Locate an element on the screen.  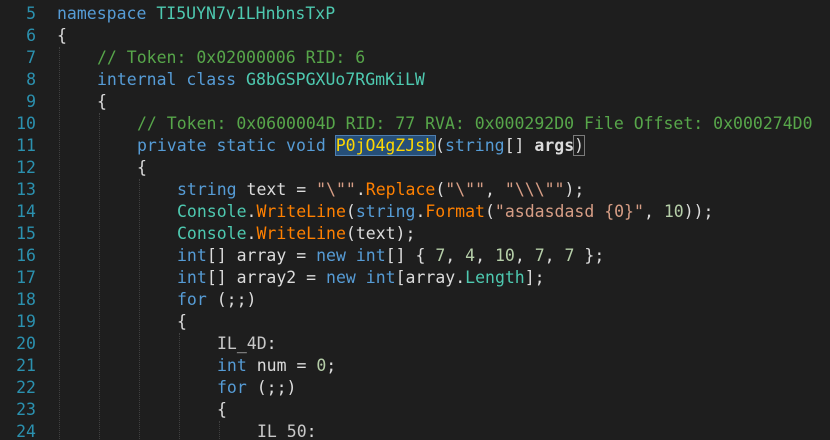
code-line: 22 for (;;) is located at coordinates (415, 388).